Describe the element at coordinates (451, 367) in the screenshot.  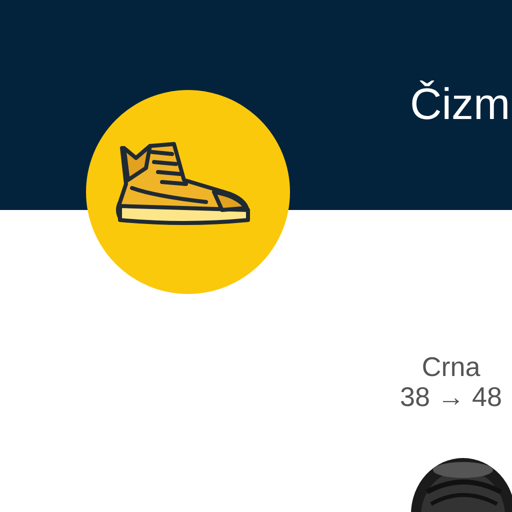
I see `color-label: Crna` at that location.